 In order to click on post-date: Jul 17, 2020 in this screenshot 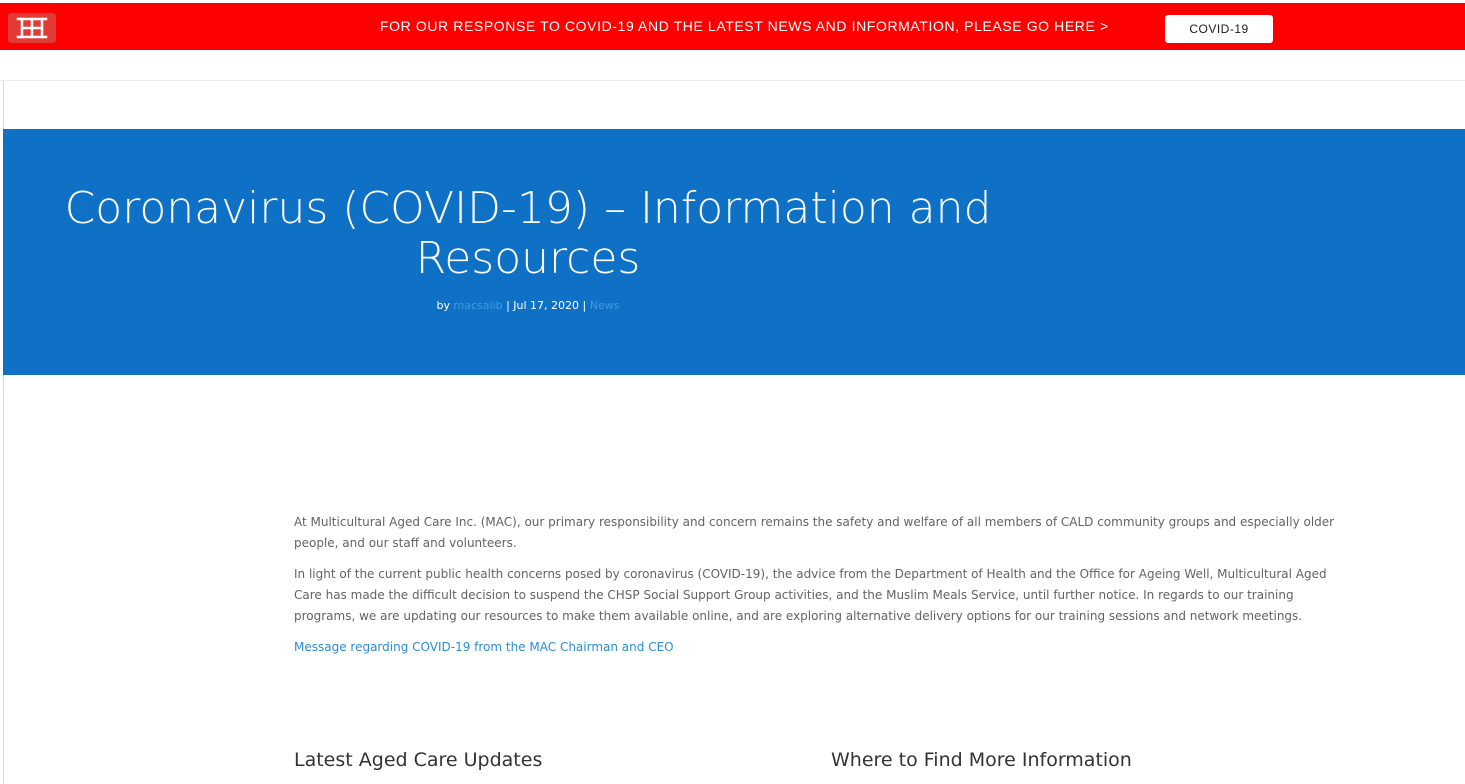, I will do `click(546, 305)`.